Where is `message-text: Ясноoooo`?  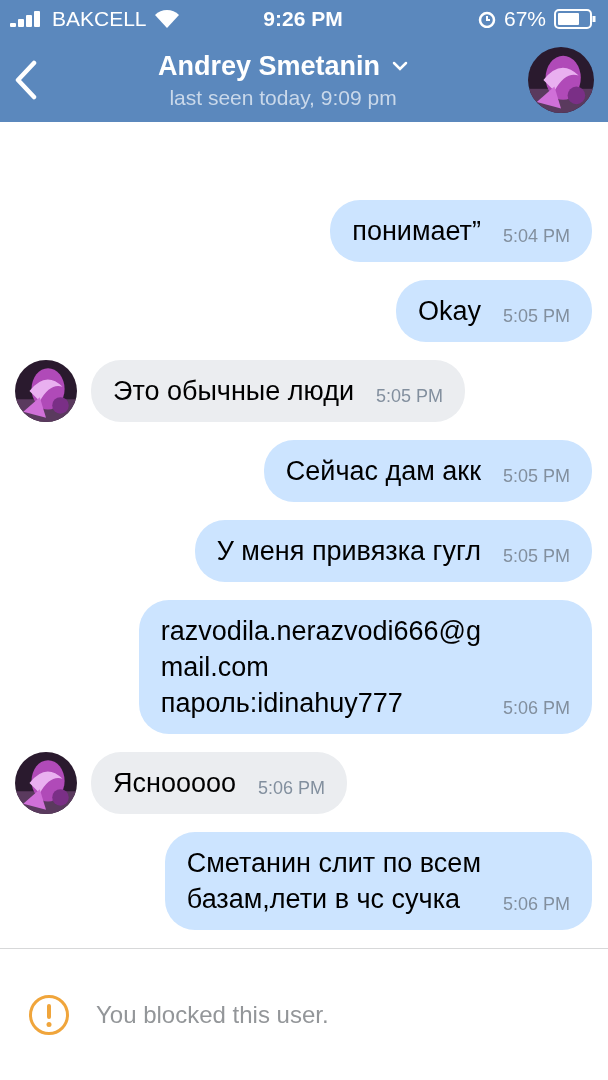
message-text: Ясноoooo is located at coordinates (174, 783).